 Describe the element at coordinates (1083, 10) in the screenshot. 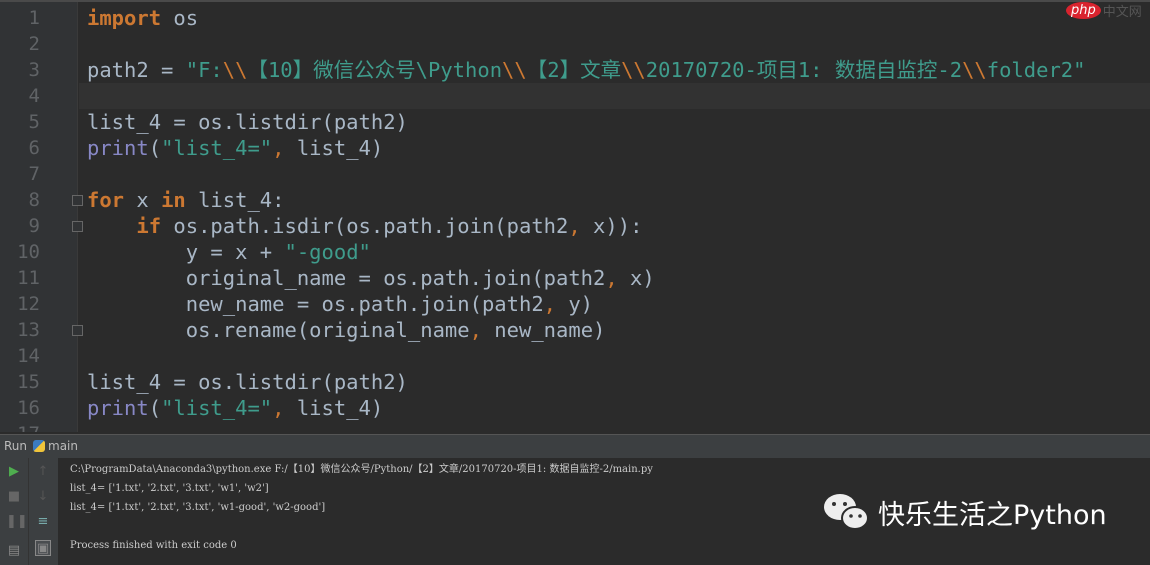

I see `php-logo-badge: php` at that location.